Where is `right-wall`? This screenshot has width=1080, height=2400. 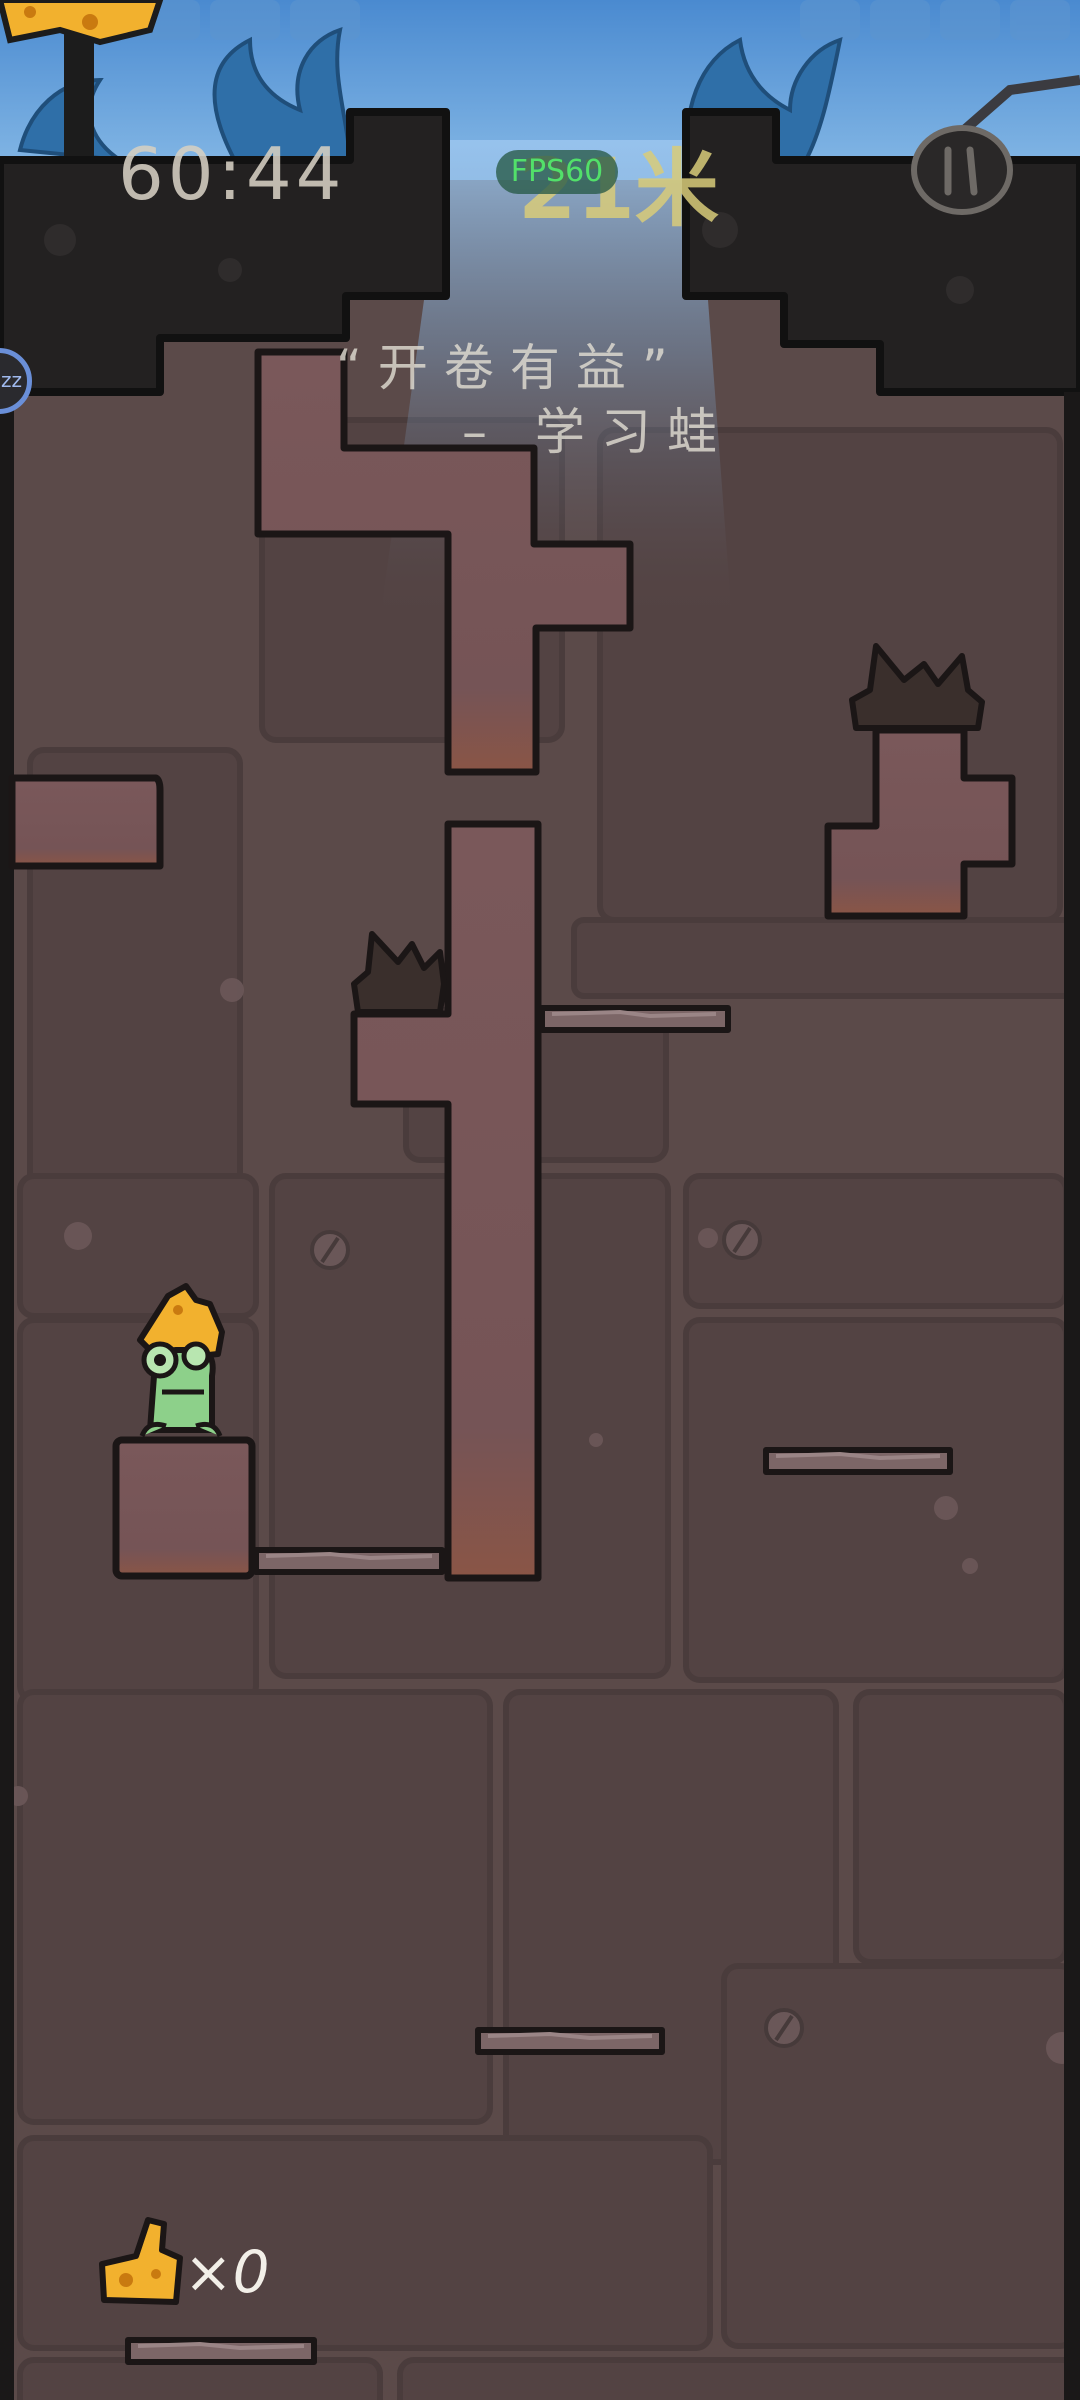
right-wall is located at coordinates (1072, 1396).